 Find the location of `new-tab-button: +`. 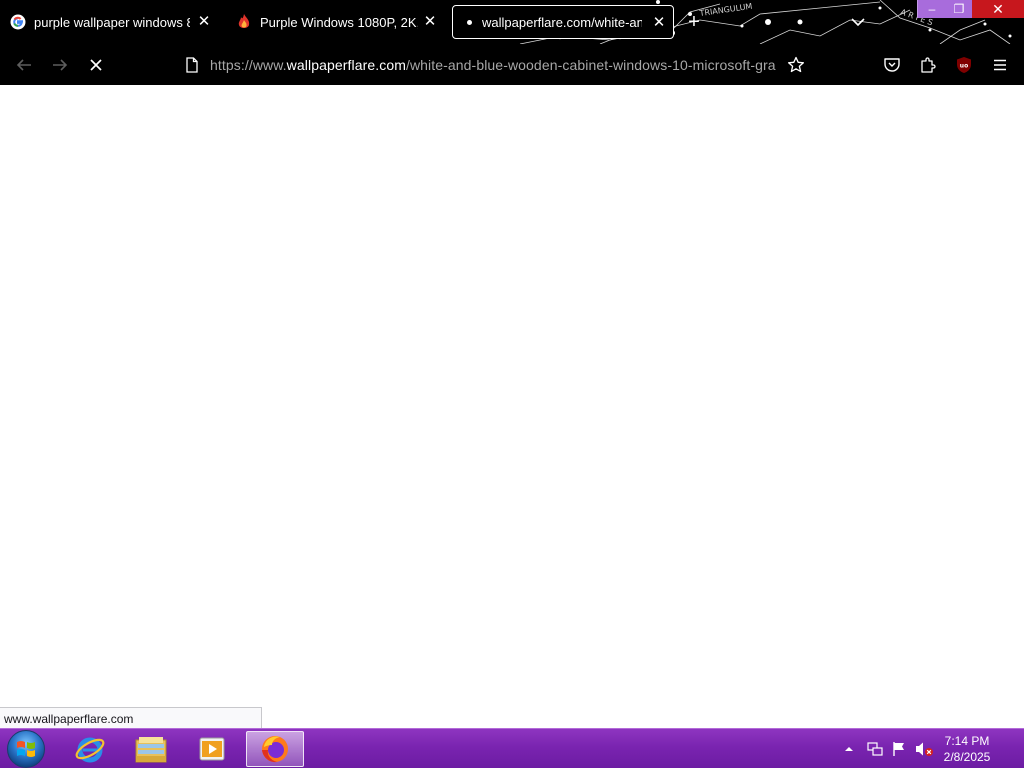

new-tab-button: + is located at coordinates (694, 22).